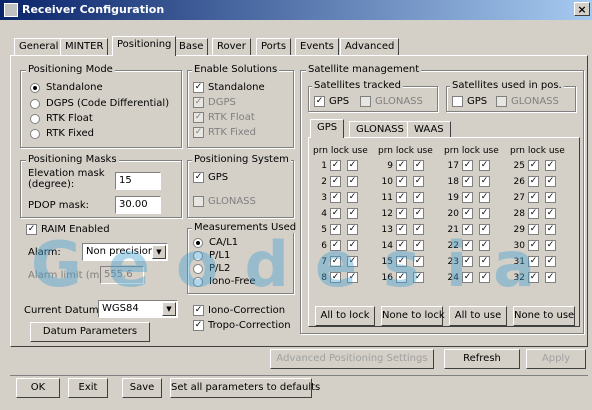 The width and height of the screenshot is (592, 410). Describe the element at coordinates (61, 118) in the screenshot. I see `radio-rtk-float: RTK Float` at that location.